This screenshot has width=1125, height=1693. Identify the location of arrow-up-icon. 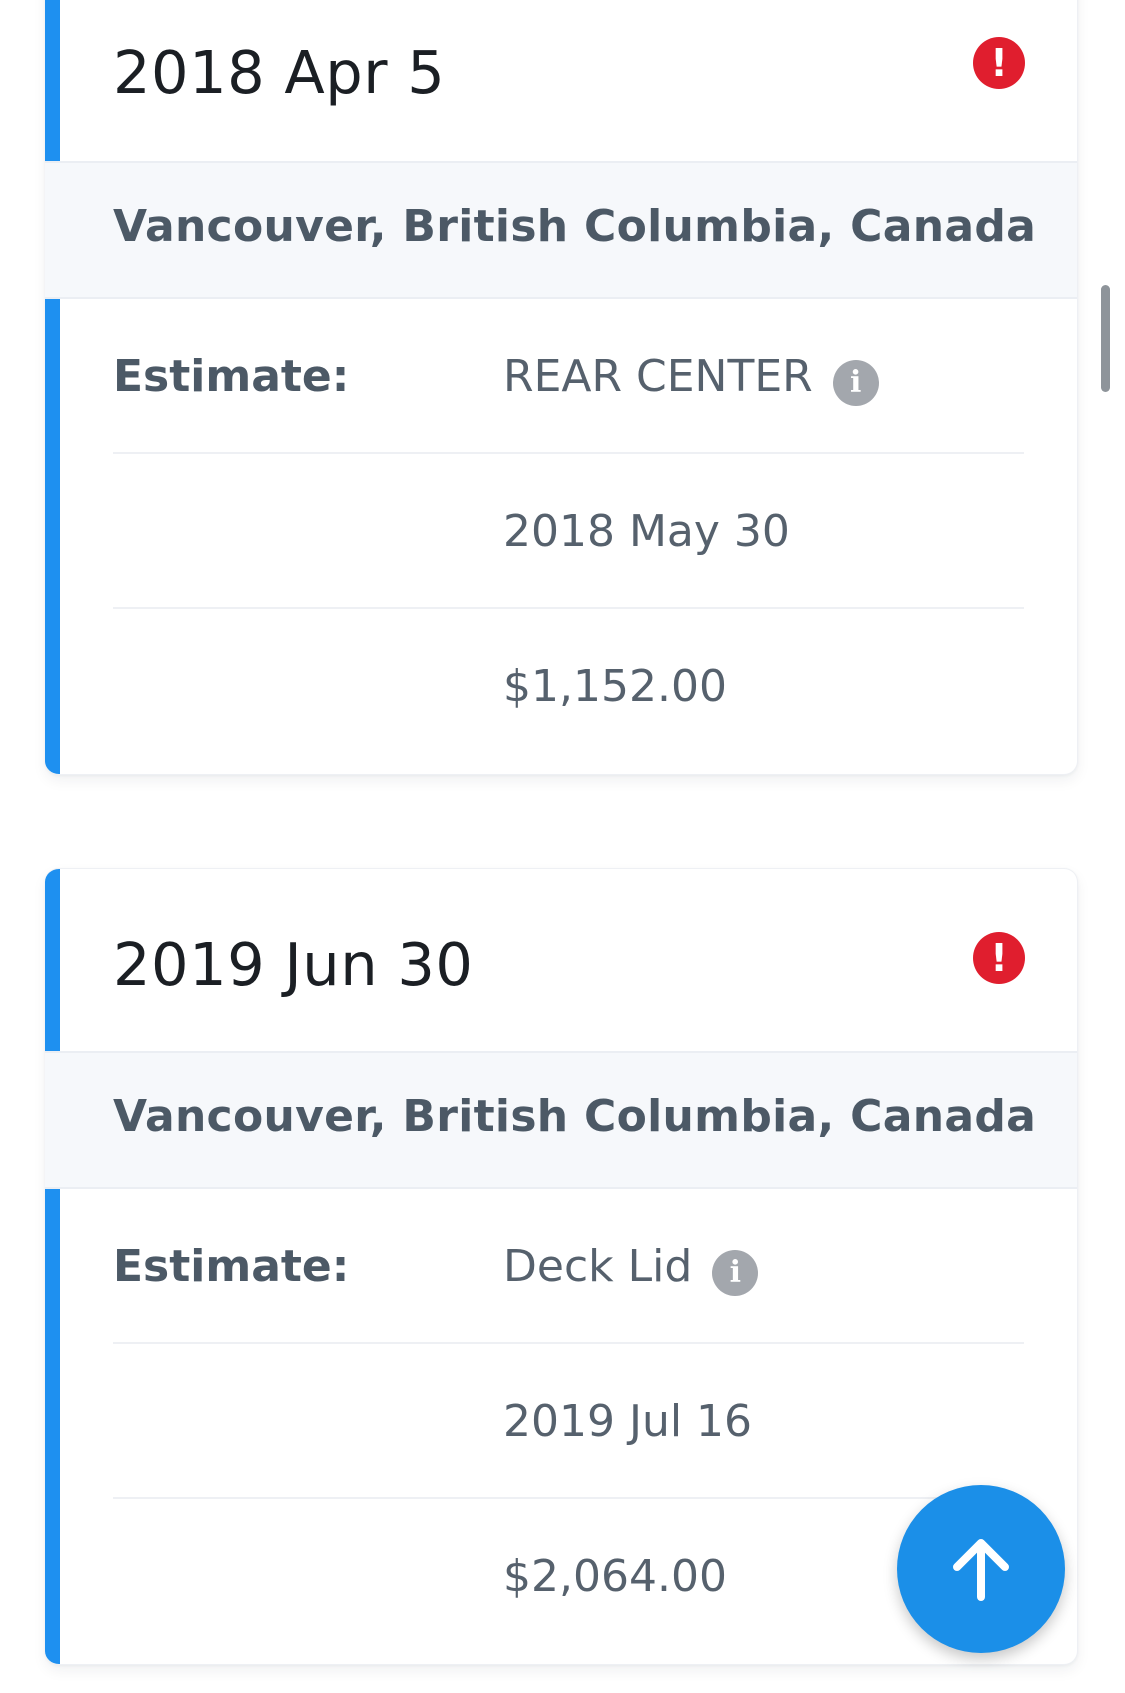
(981, 1570).